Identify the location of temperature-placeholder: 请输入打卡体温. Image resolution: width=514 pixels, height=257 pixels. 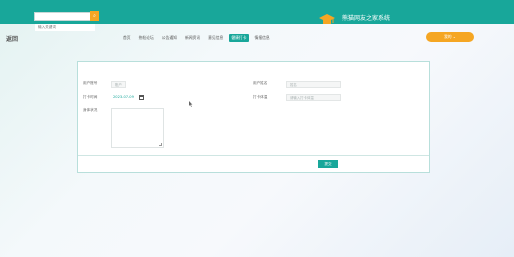
(302, 98).